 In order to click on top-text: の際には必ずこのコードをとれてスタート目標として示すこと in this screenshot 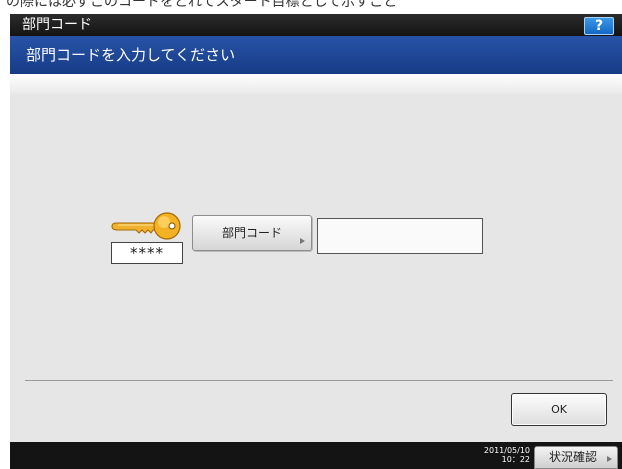, I will do `click(202, 5)`.